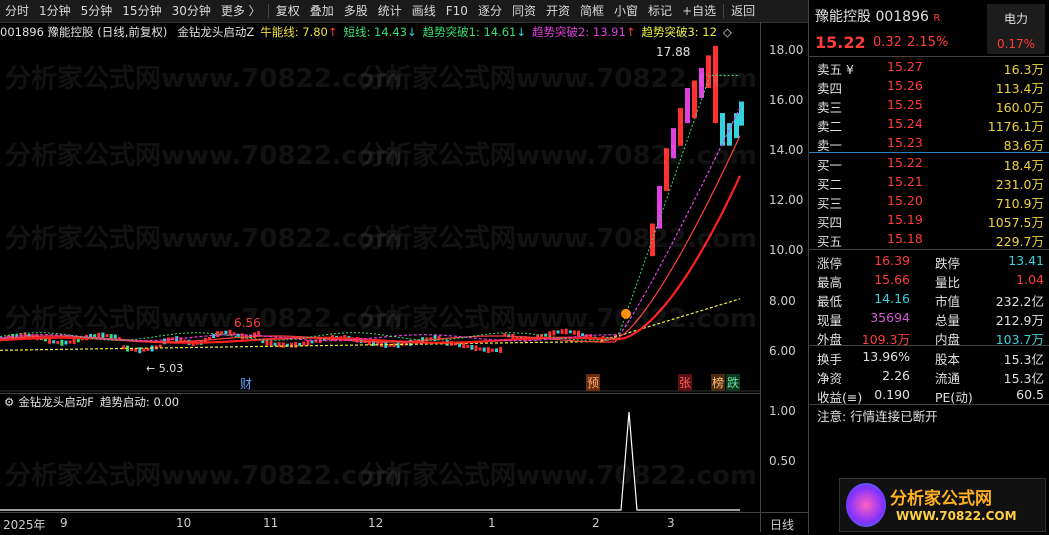 This screenshot has height=535, width=1049. What do you see at coordinates (294, 32) in the screenshot?
I see `niu-line-value: 牛能线: 7.80` at bounding box center [294, 32].